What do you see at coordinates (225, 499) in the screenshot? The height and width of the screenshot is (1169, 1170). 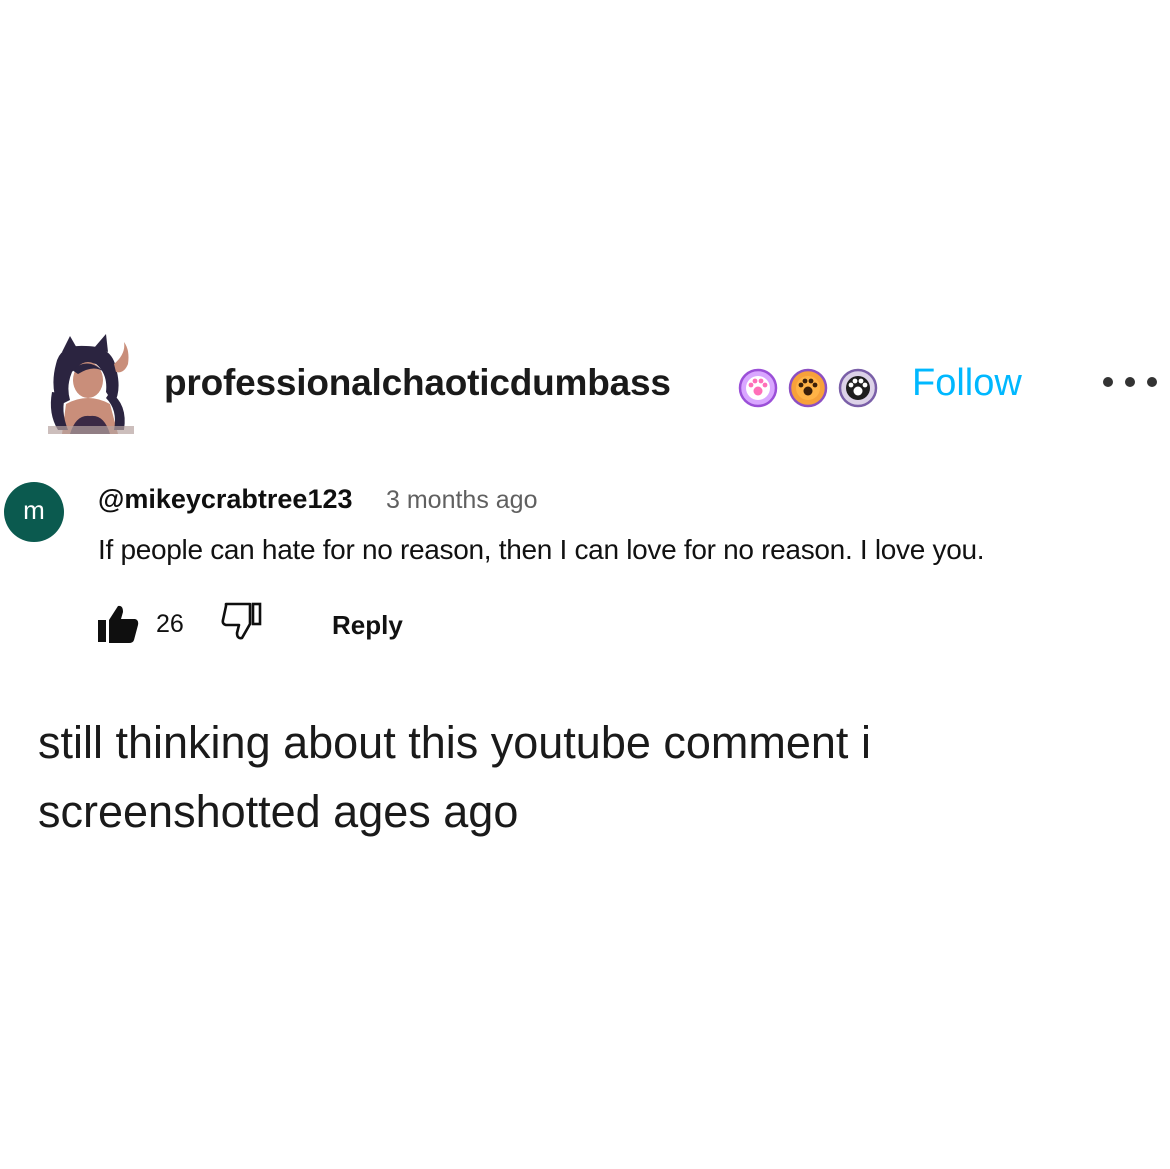 I see `comment-handle: @mikeycrabtree123` at bounding box center [225, 499].